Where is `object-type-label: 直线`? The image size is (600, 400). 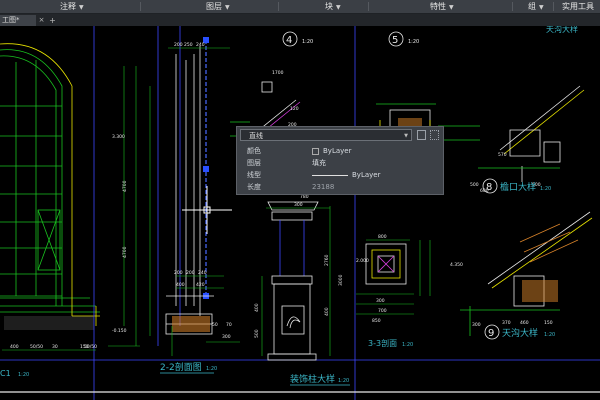 object-type-label: 直线 is located at coordinates (256, 136).